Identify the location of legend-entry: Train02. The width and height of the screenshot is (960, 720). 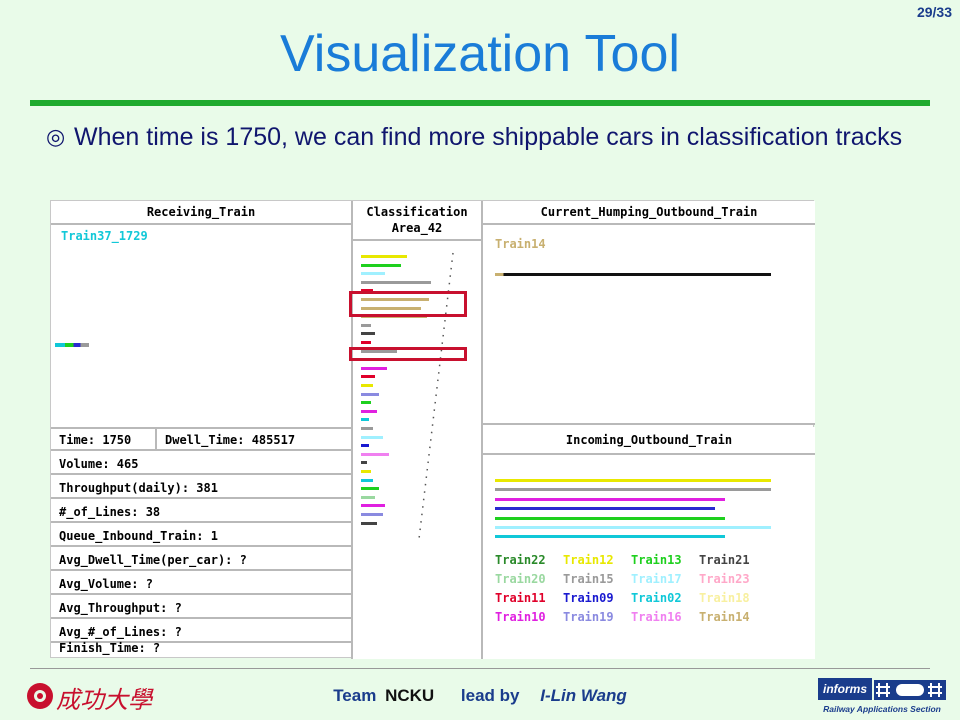
(656, 598).